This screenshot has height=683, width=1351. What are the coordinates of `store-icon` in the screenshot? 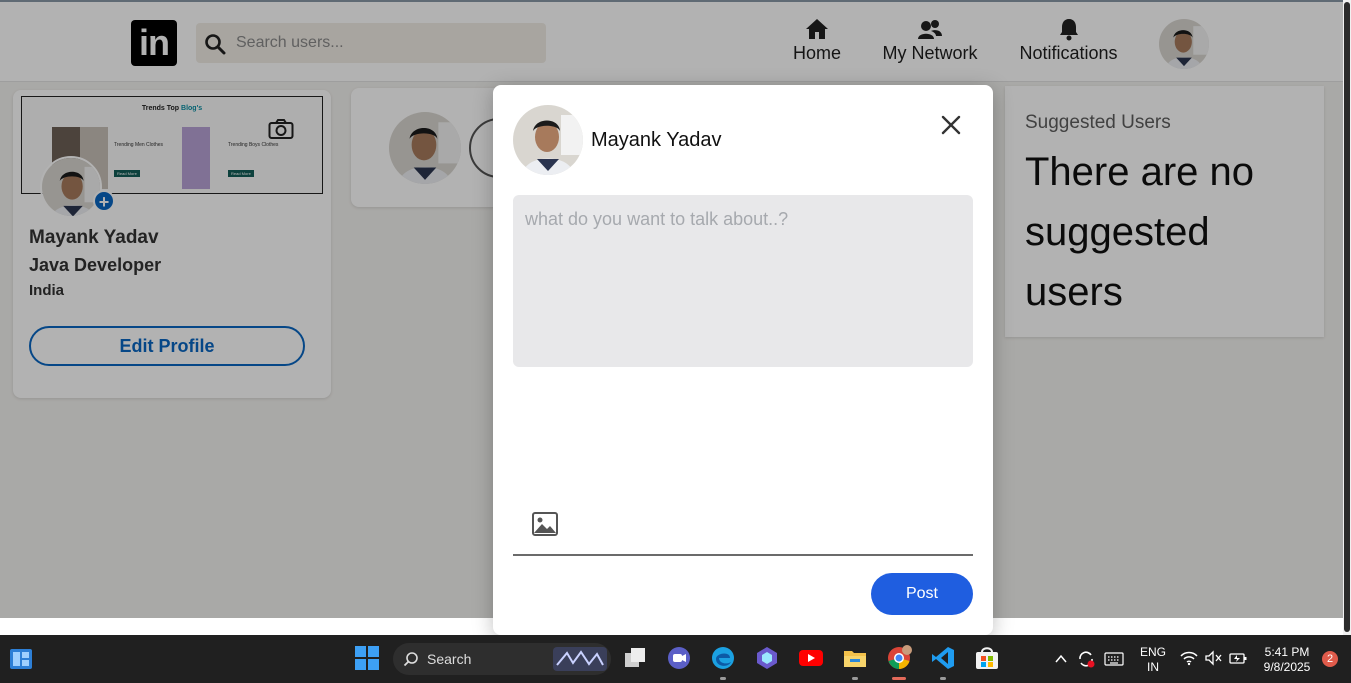 It's located at (987, 658).